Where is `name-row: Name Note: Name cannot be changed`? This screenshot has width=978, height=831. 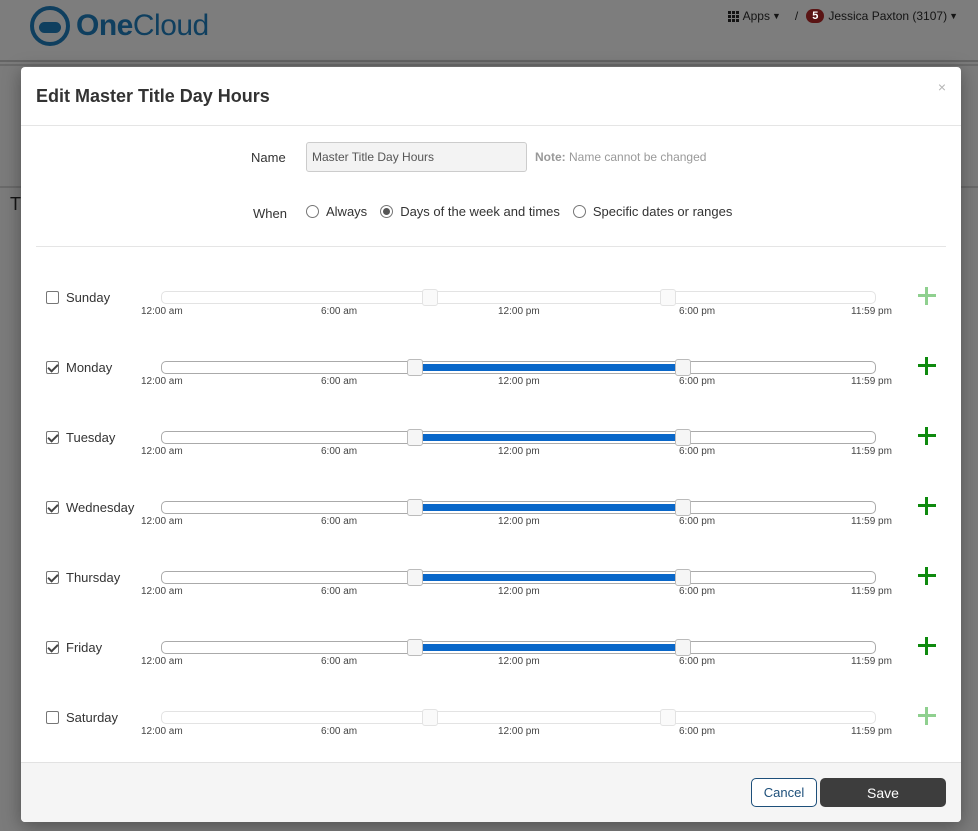 name-row: Name Note: Name cannot be changed is located at coordinates (478, 157).